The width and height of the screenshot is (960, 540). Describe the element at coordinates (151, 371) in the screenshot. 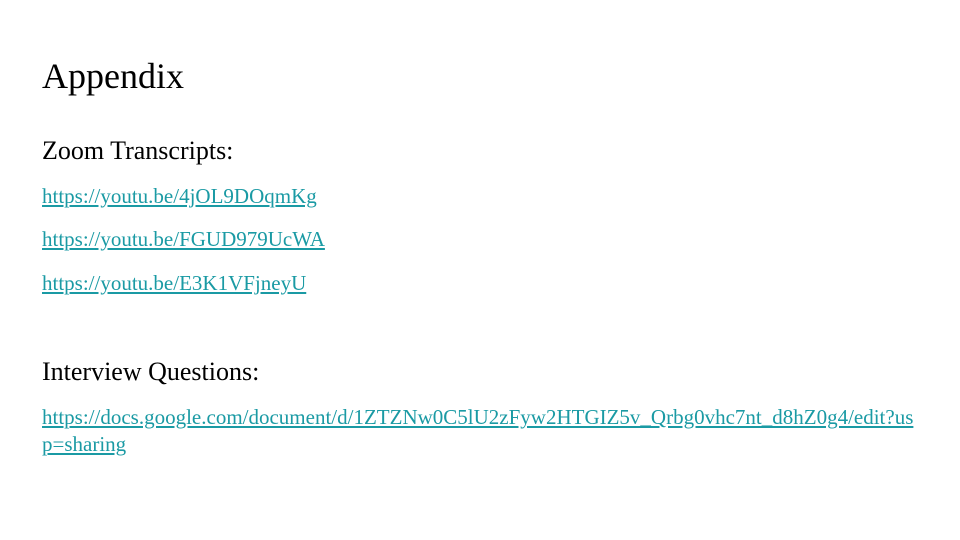

I see `interview-questions-heading: Interview Questions:` at that location.